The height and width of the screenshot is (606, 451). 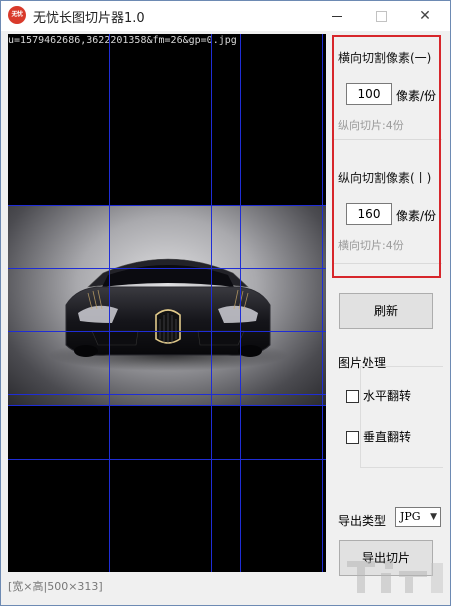 What do you see at coordinates (401, 417) in the screenshot?
I see `image-processing-groupbox` at bounding box center [401, 417].